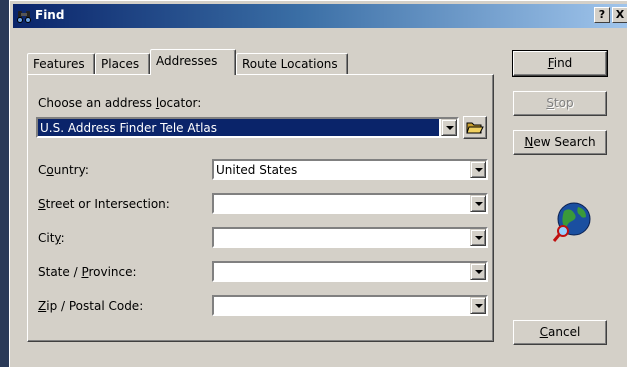  Describe the element at coordinates (560, 142) in the screenshot. I see `new-search-button: New Search` at that location.